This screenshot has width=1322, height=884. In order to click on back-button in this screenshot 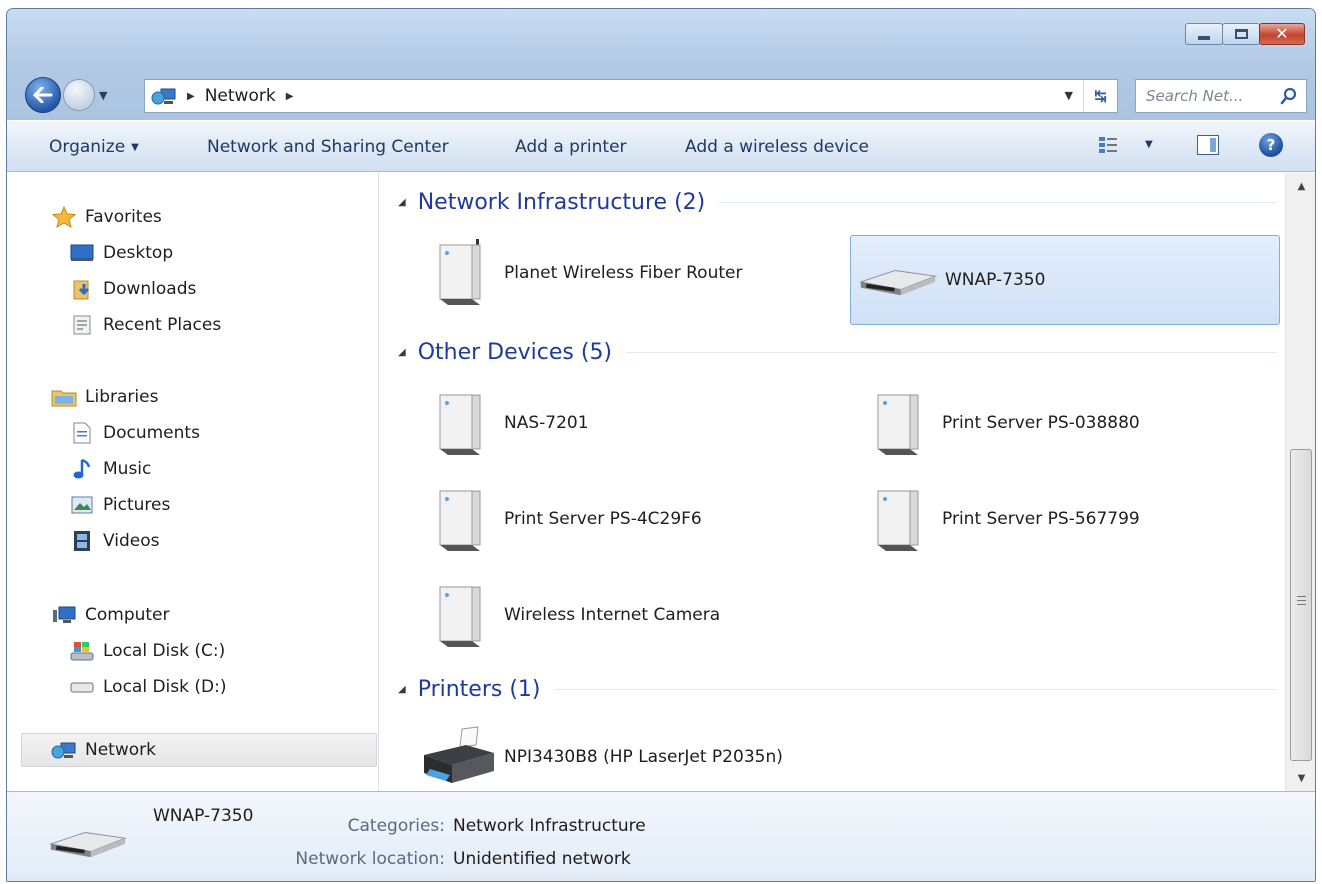, I will do `click(43, 95)`.